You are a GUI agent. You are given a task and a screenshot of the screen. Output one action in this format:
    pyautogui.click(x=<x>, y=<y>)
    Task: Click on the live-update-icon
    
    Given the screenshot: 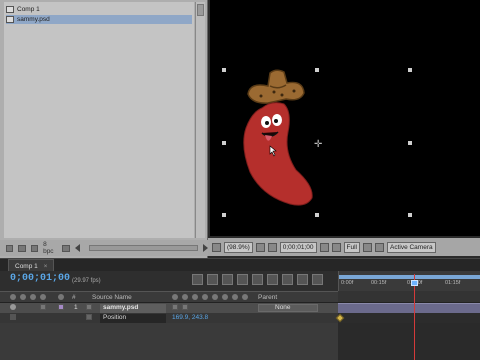 What is the action you would take?
    pyautogui.click(x=212, y=279)
    